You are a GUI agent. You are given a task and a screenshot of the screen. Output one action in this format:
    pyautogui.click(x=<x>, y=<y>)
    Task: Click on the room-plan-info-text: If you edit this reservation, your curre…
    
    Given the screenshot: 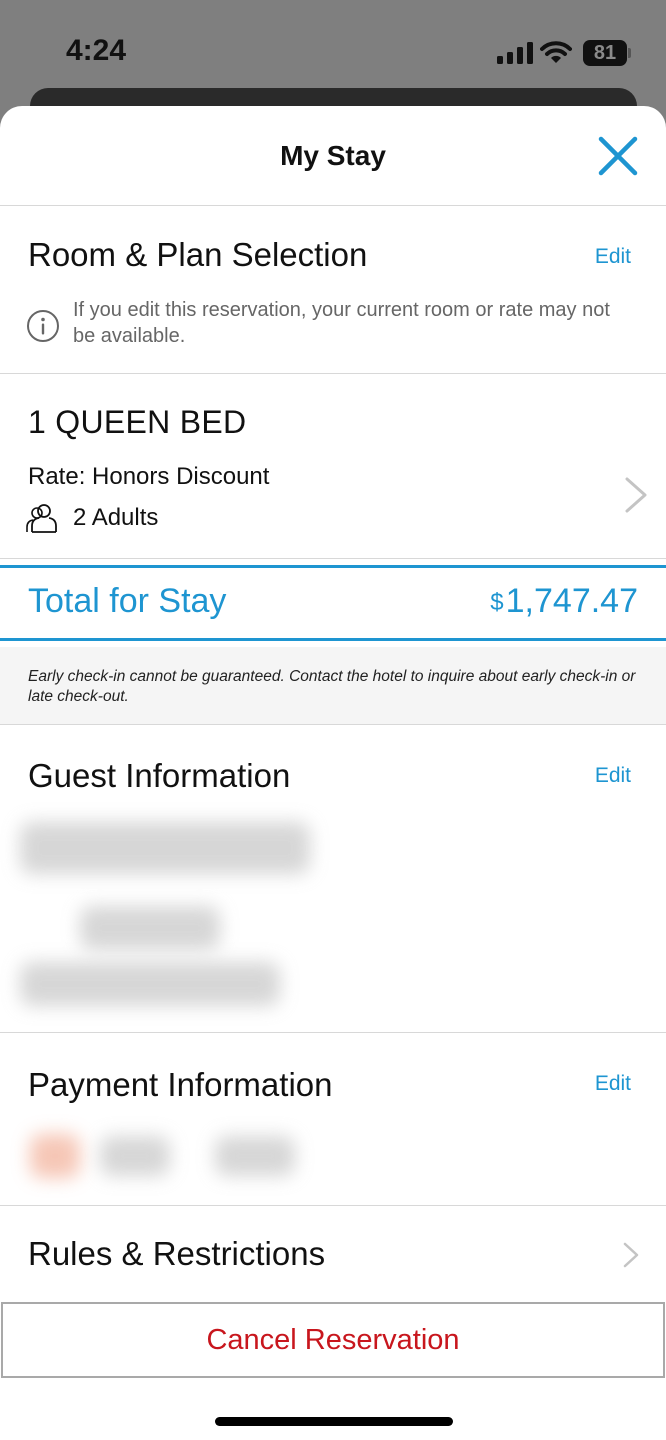 What is the action you would take?
    pyautogui.click(x=341, y=323)
    